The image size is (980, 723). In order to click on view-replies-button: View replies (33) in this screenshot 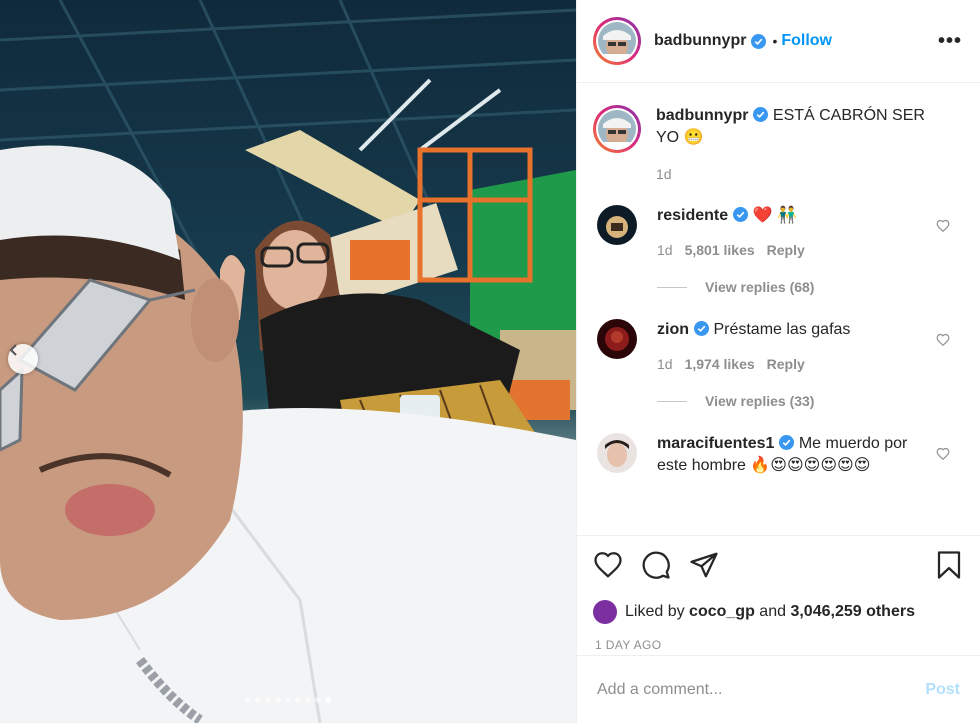, I will do `click(810, 401)`.